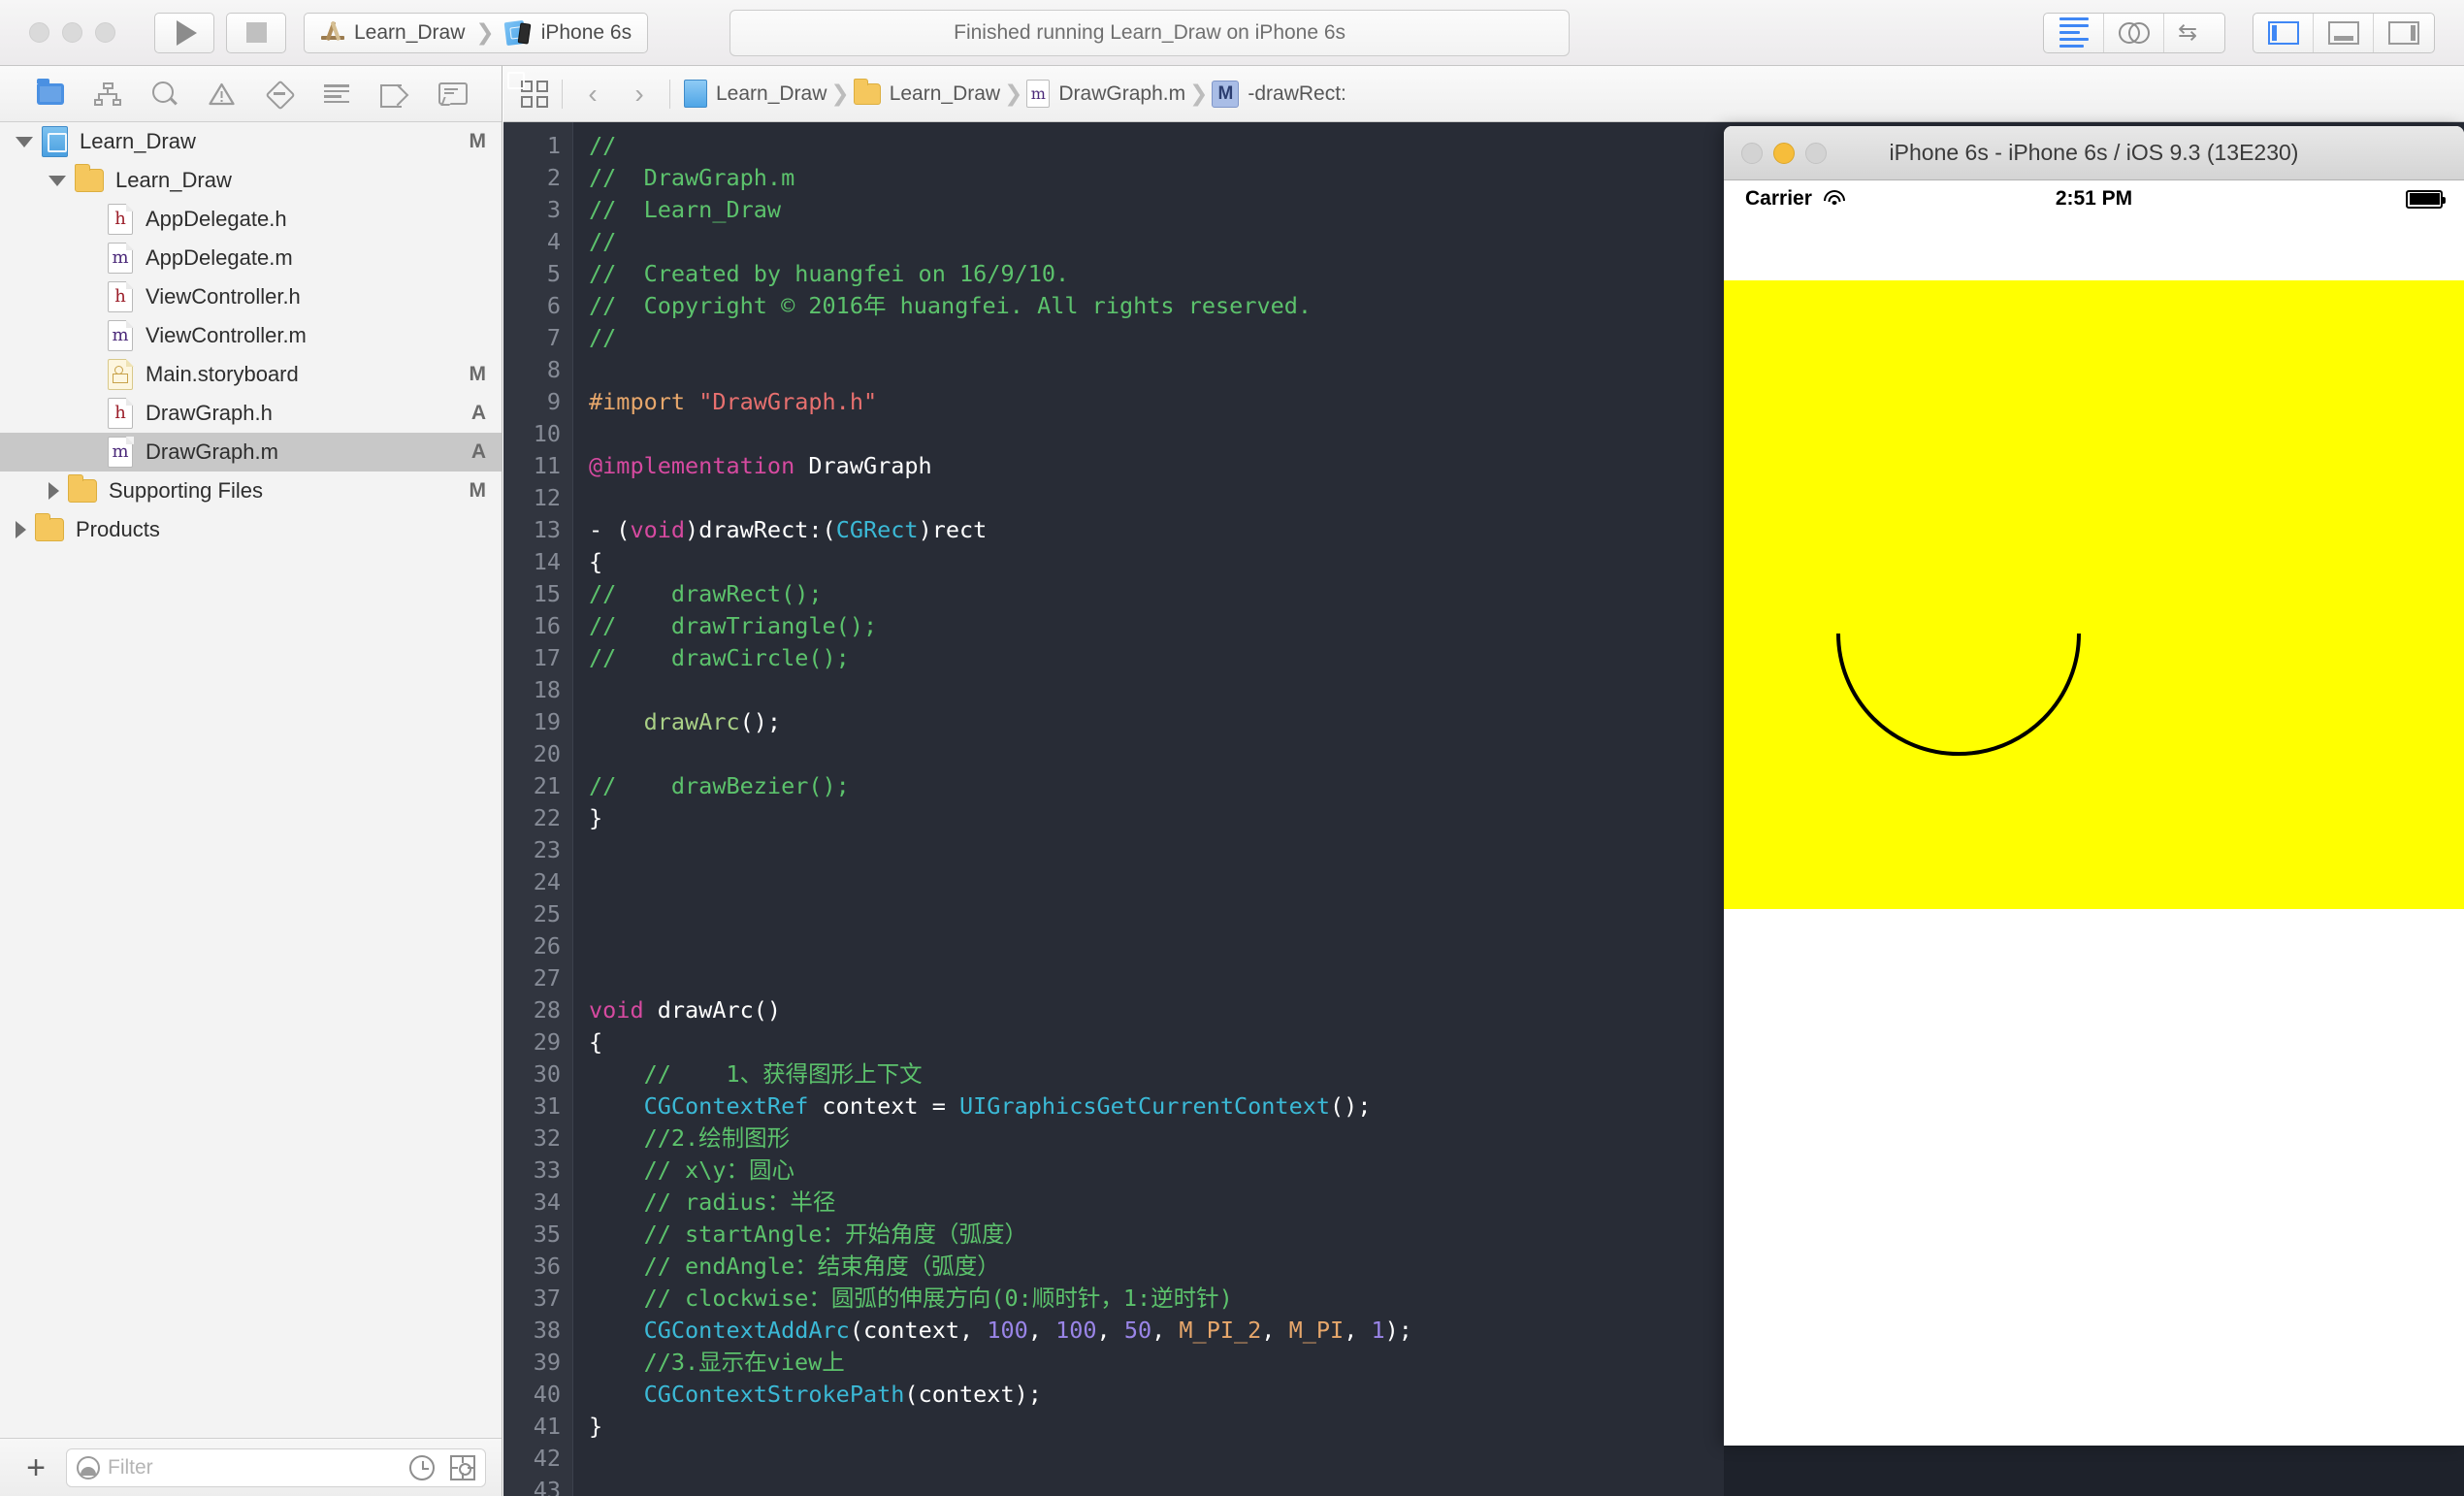  Describe the element at coordinates (2426, 199) in the screenshot. I see `battery-icon` at that location.